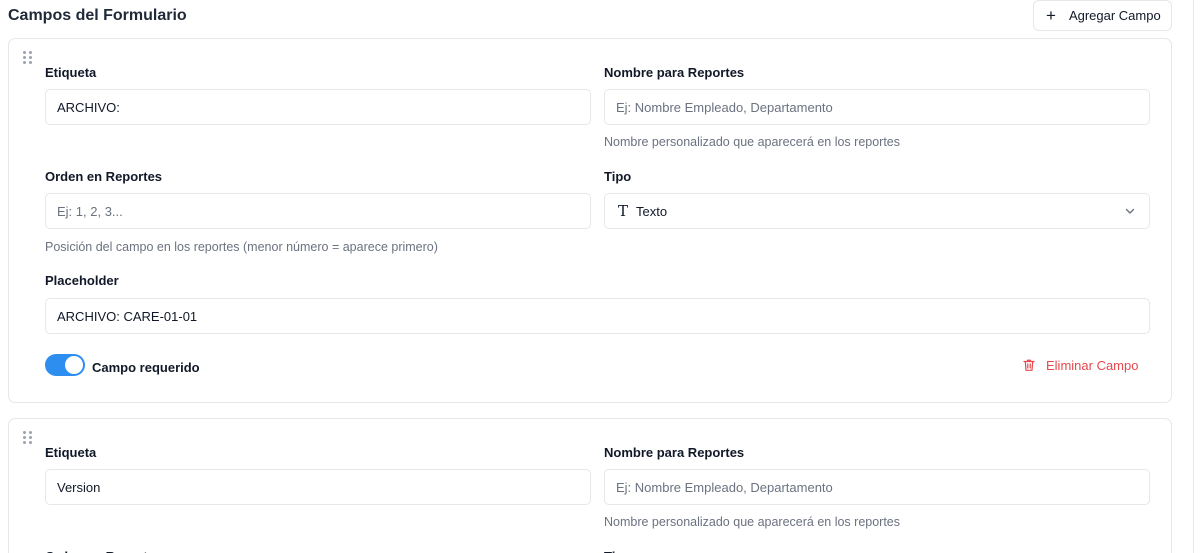 This screenshot has height=553, width=1201. What do you see at coordinates (1193, 276) in the screenshot?
I see `scrollbar-track` at bounding box center [1193, 276].